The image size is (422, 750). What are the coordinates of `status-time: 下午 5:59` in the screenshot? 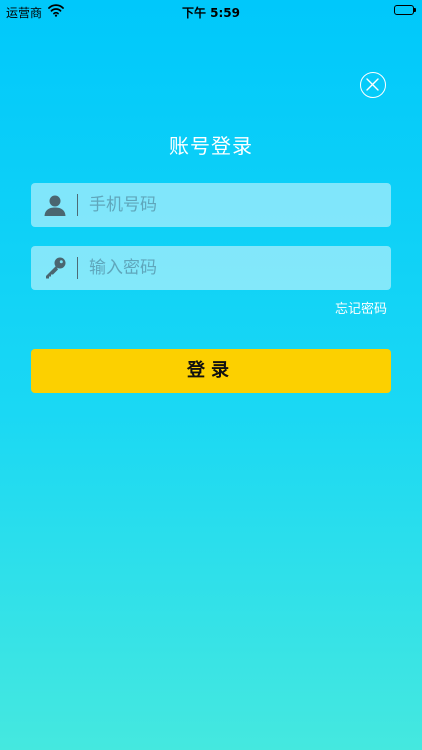 It's located at (211, 13).